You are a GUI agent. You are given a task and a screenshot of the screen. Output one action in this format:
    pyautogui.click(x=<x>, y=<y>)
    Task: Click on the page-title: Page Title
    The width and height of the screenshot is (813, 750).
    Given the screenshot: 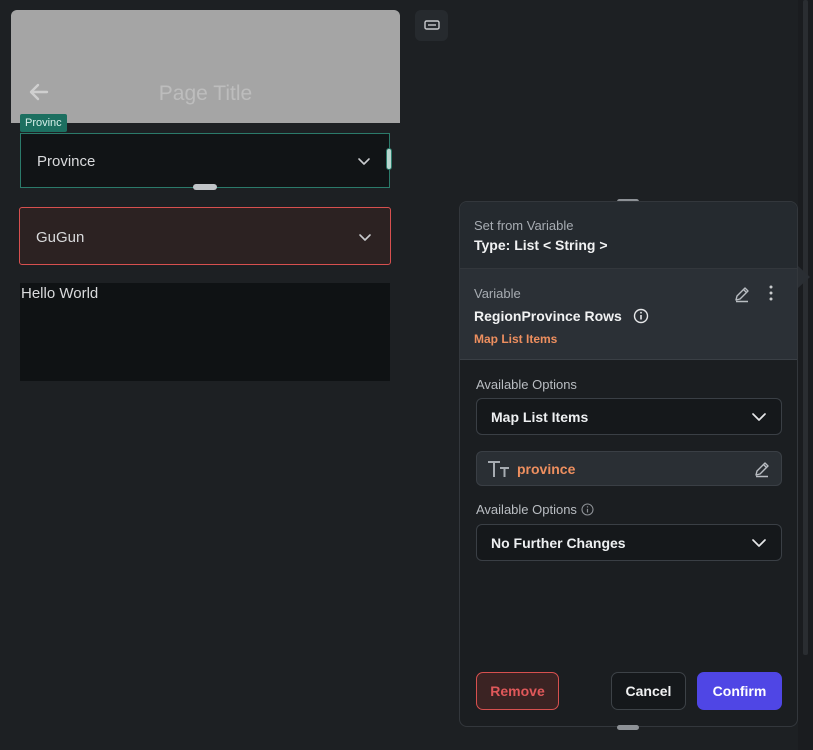 What is the action you would take?
    pyautogui.click(x=205, y=93)
    